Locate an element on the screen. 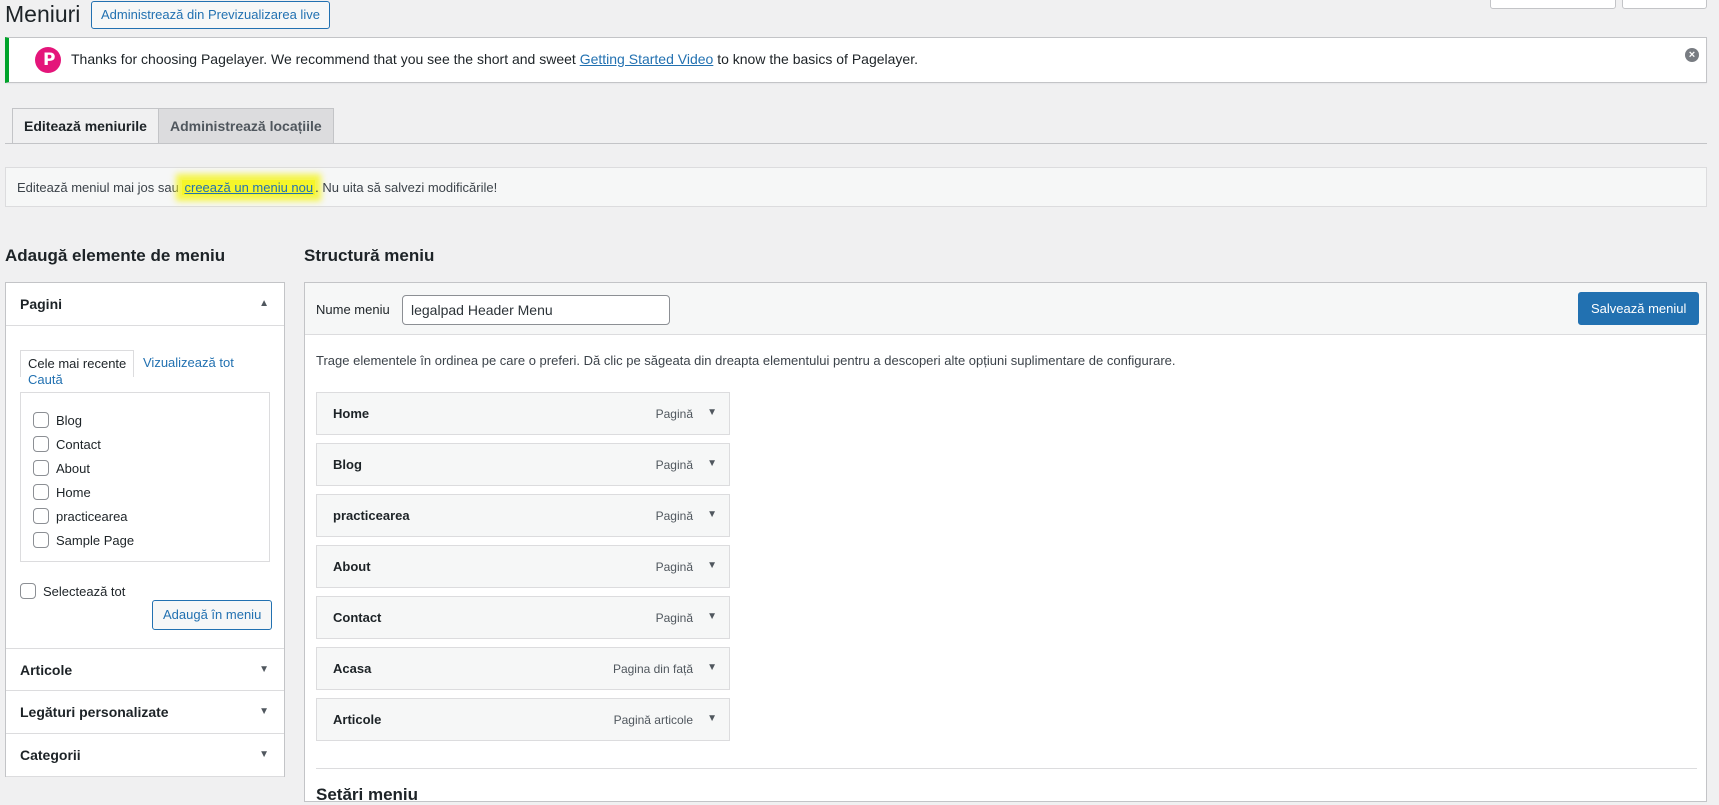  menu-item-contact: Contact Pagină ▼ is located at coordinates (523, 617).